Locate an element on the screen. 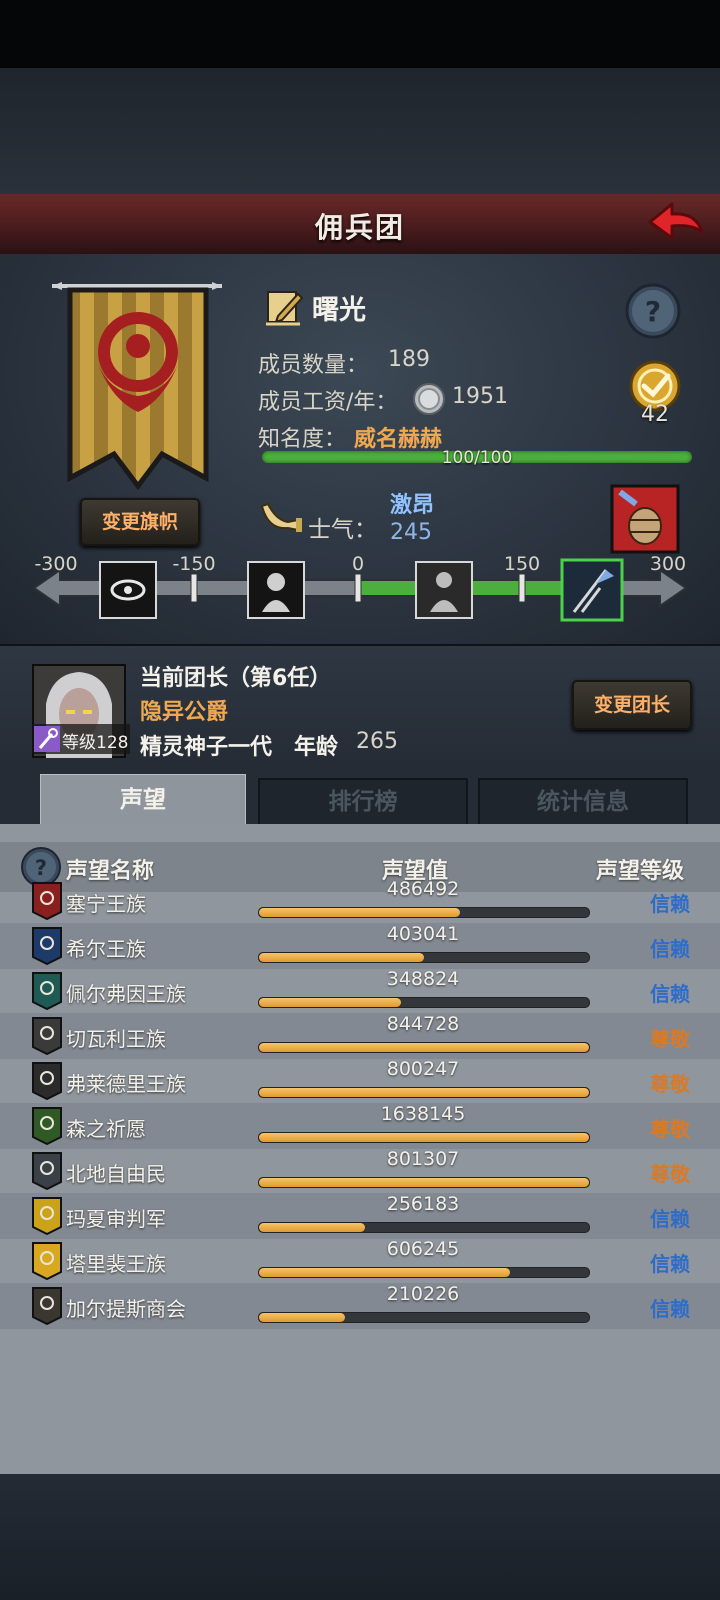  scale-tick-label: -150 is located at coordinates (193, 564).